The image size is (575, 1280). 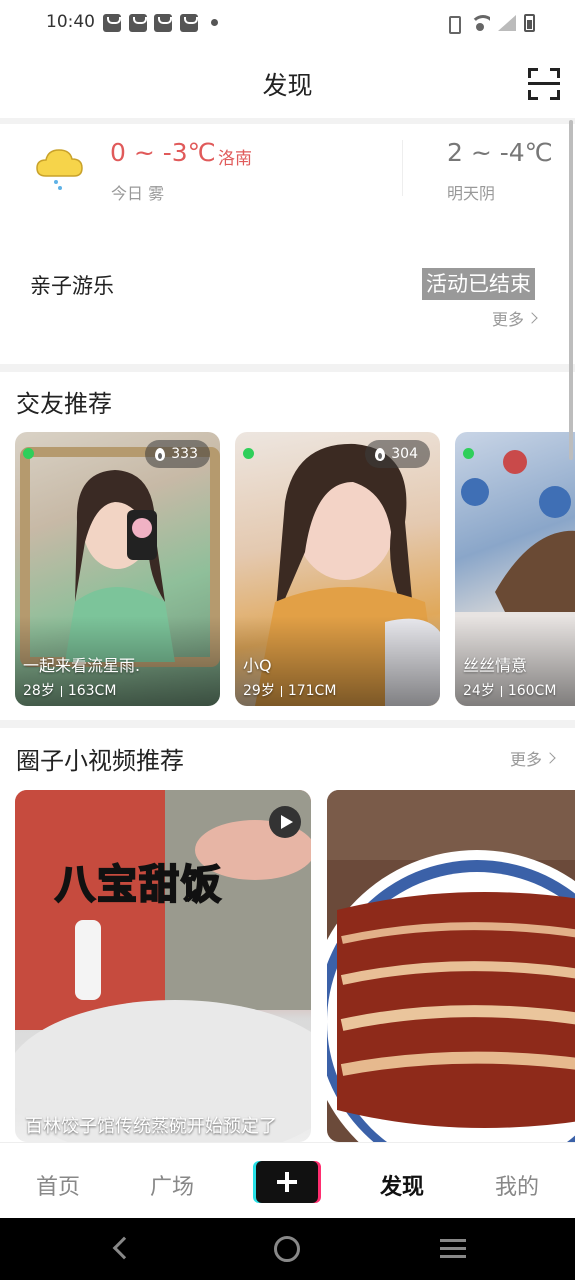 What do you see at coordinates (58, 1185) in the screenshot?
I see `nav-home: 首页` at bounding box center [58, 1185].